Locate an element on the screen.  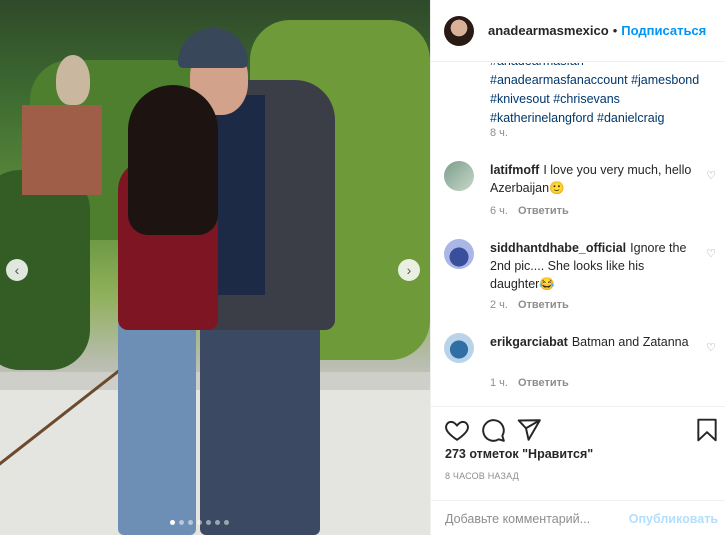
comment-username: latifmoff is located at coordinates (514, 170).